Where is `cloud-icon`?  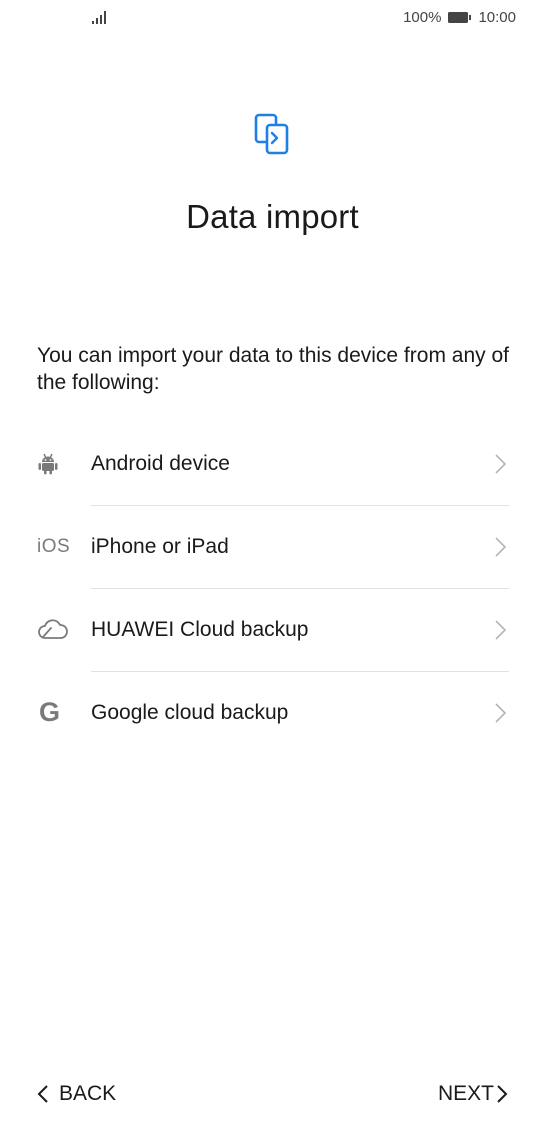 cloud-icon is located at coordinates (55, 630).